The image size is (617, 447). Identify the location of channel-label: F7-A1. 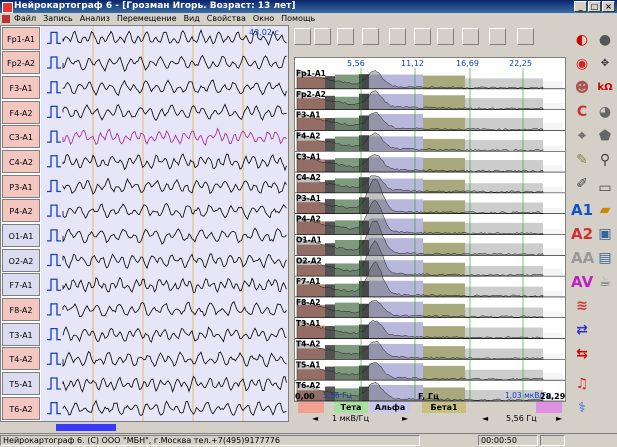
(21, 285).